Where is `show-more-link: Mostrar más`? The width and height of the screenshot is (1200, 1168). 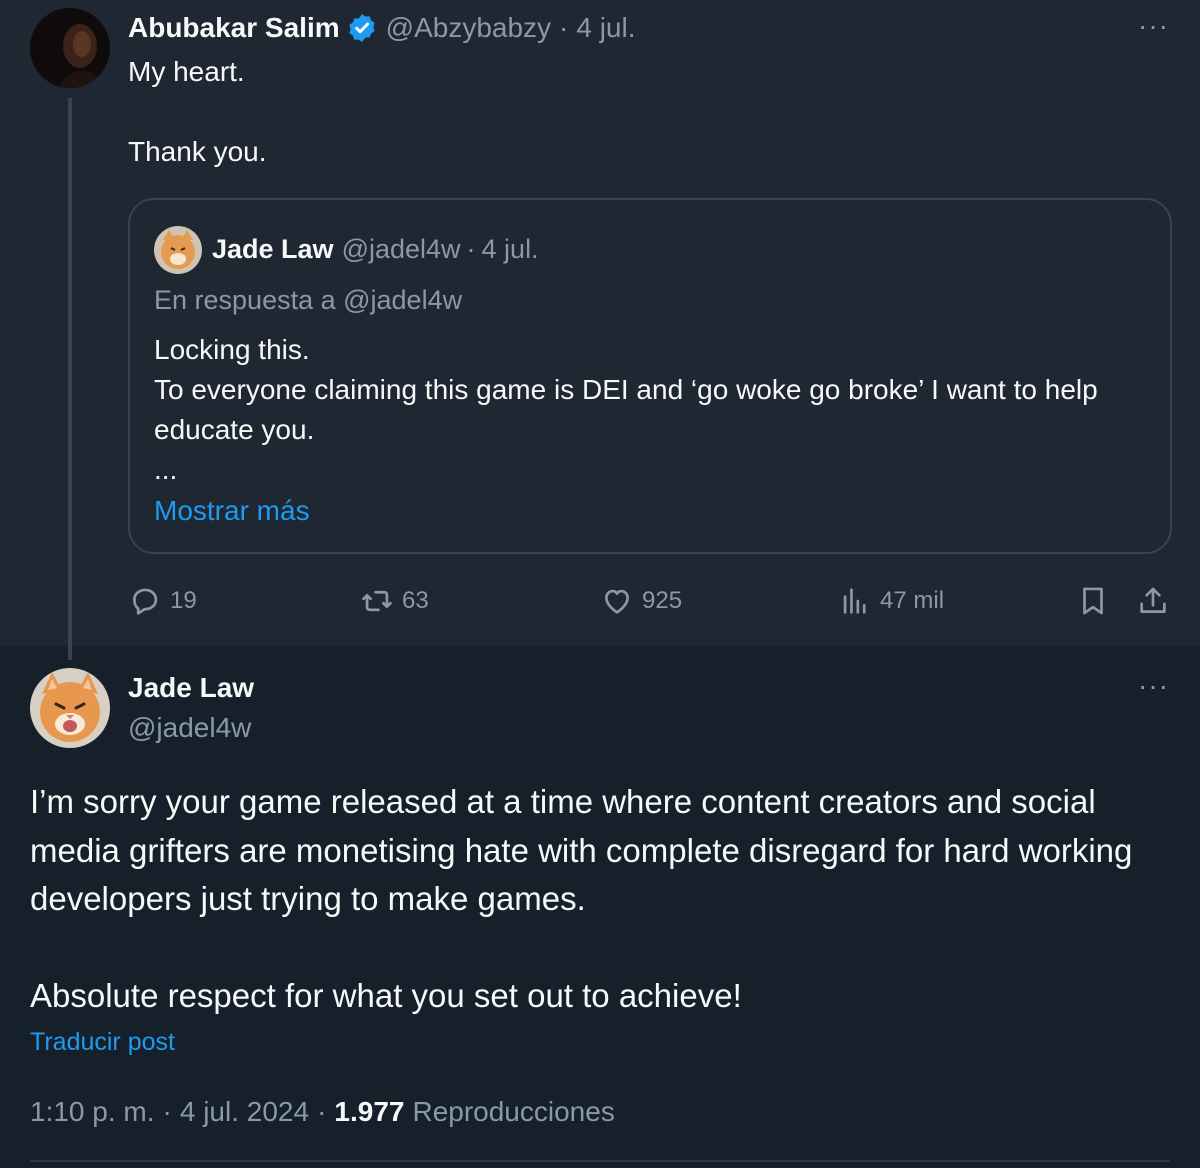 show-more-link: Mostrar más is located at coordinates (232, 511).